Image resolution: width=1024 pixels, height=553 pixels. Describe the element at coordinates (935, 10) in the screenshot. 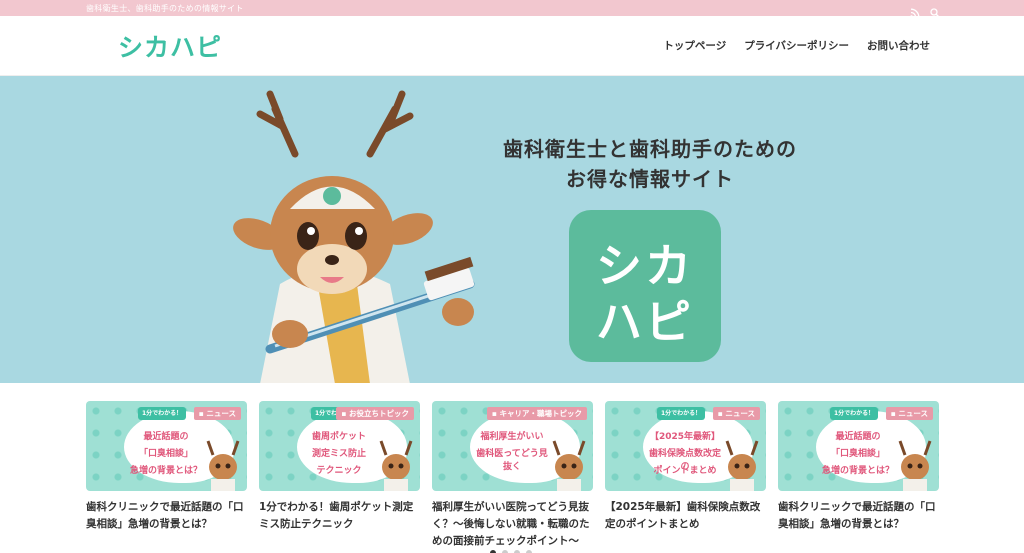

I see `search-icon` at that location.